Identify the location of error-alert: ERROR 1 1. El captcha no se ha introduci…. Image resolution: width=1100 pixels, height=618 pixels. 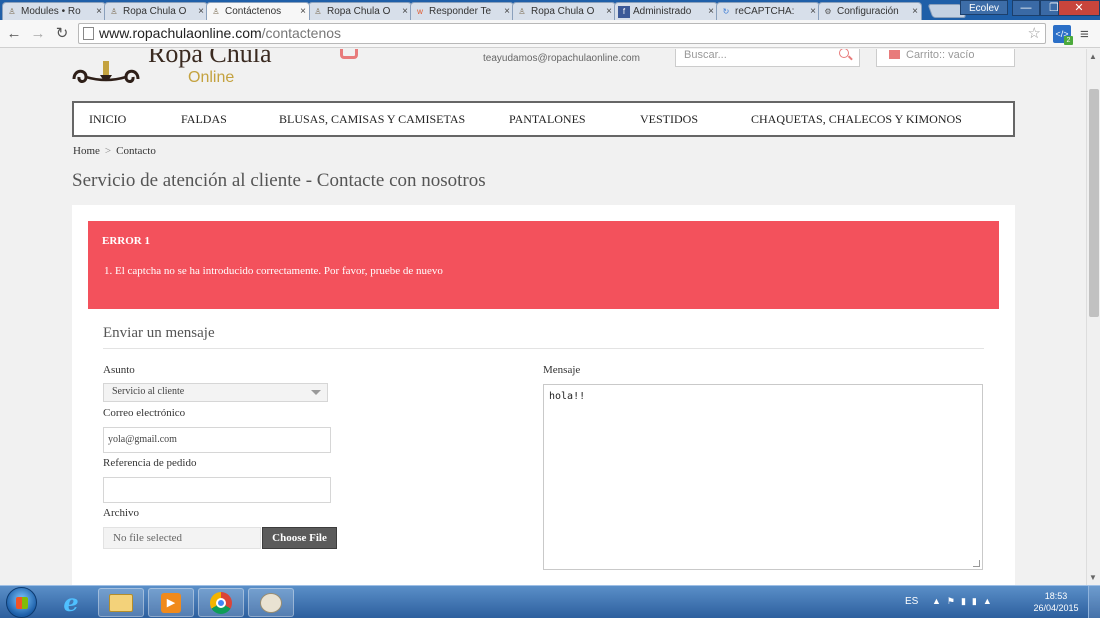
(543, 265).